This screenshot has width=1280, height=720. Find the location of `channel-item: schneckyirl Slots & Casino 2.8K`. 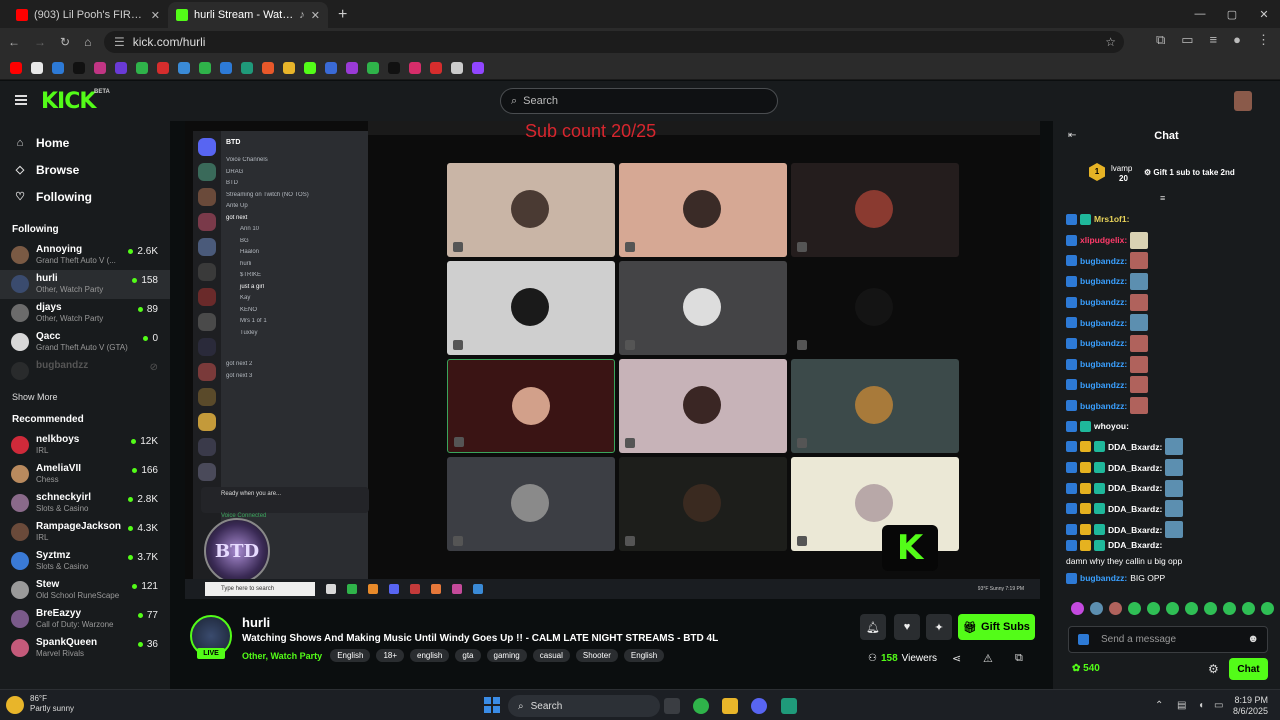

channel-item: schneckyirl Slots & Casino 2.8K is located at coordinates (85, 503).